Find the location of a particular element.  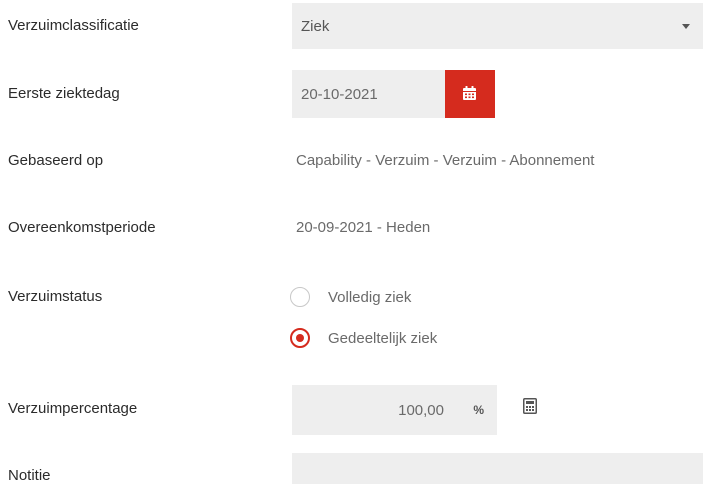

radio-option-gedeeltelijk-ziek: Gedeeltelijk ziek is located at coordinates (363, 338).